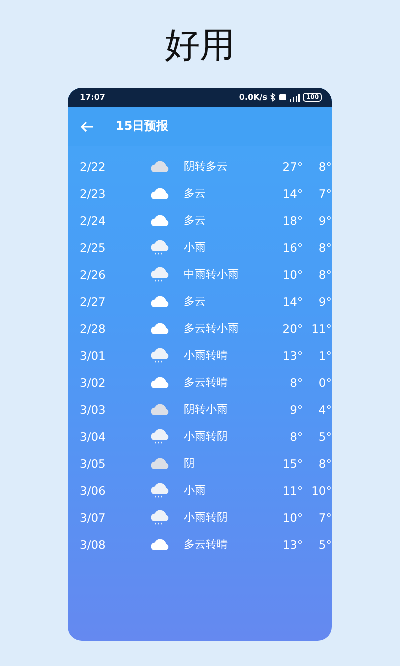 The width and height of the screenshot is (400, 666). What do you see at coordinates (295, 98) in the screenshot?
I see `signal-icon` at bounding box center [295, 98].